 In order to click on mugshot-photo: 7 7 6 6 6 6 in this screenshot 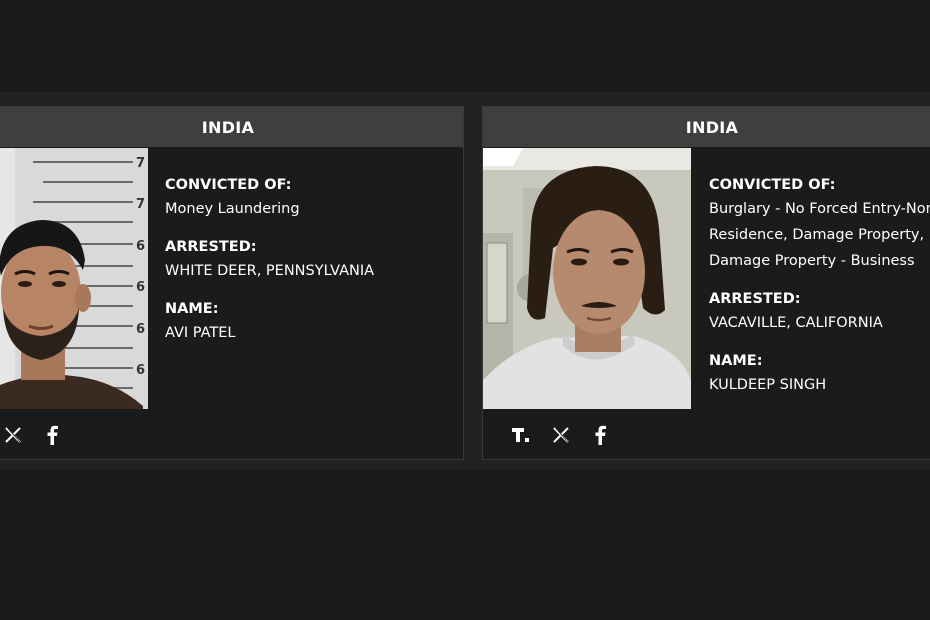, I will do `click(74, 278)`.